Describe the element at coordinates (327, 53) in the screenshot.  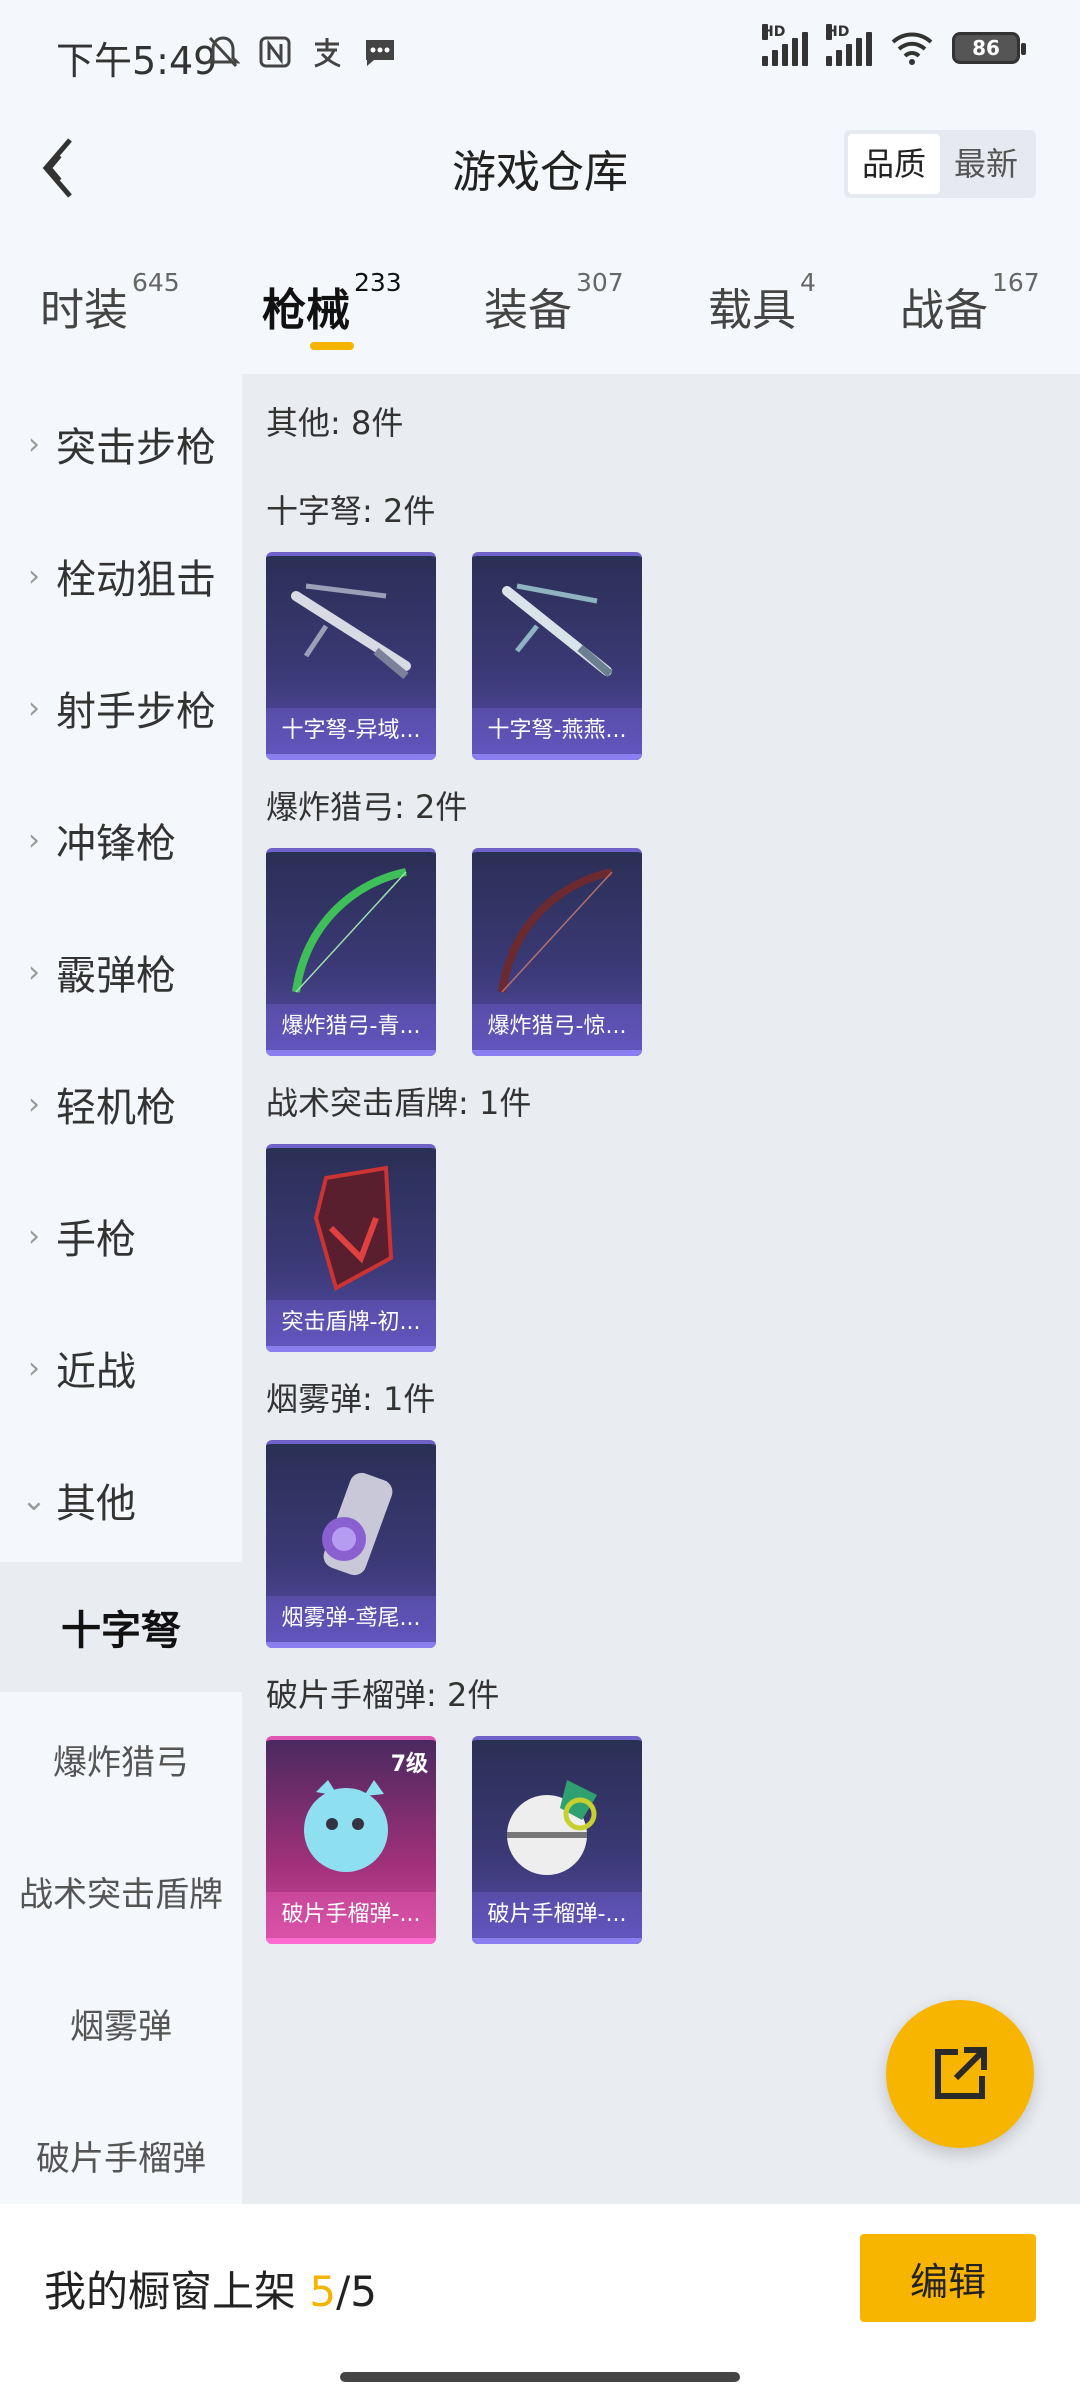
I see `alipay-icon` at that location.